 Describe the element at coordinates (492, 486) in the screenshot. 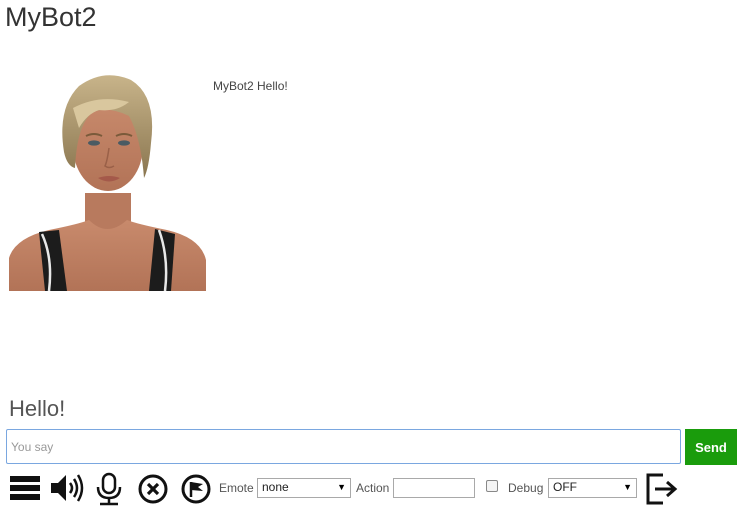

I see `debug-checkbox` at that location.